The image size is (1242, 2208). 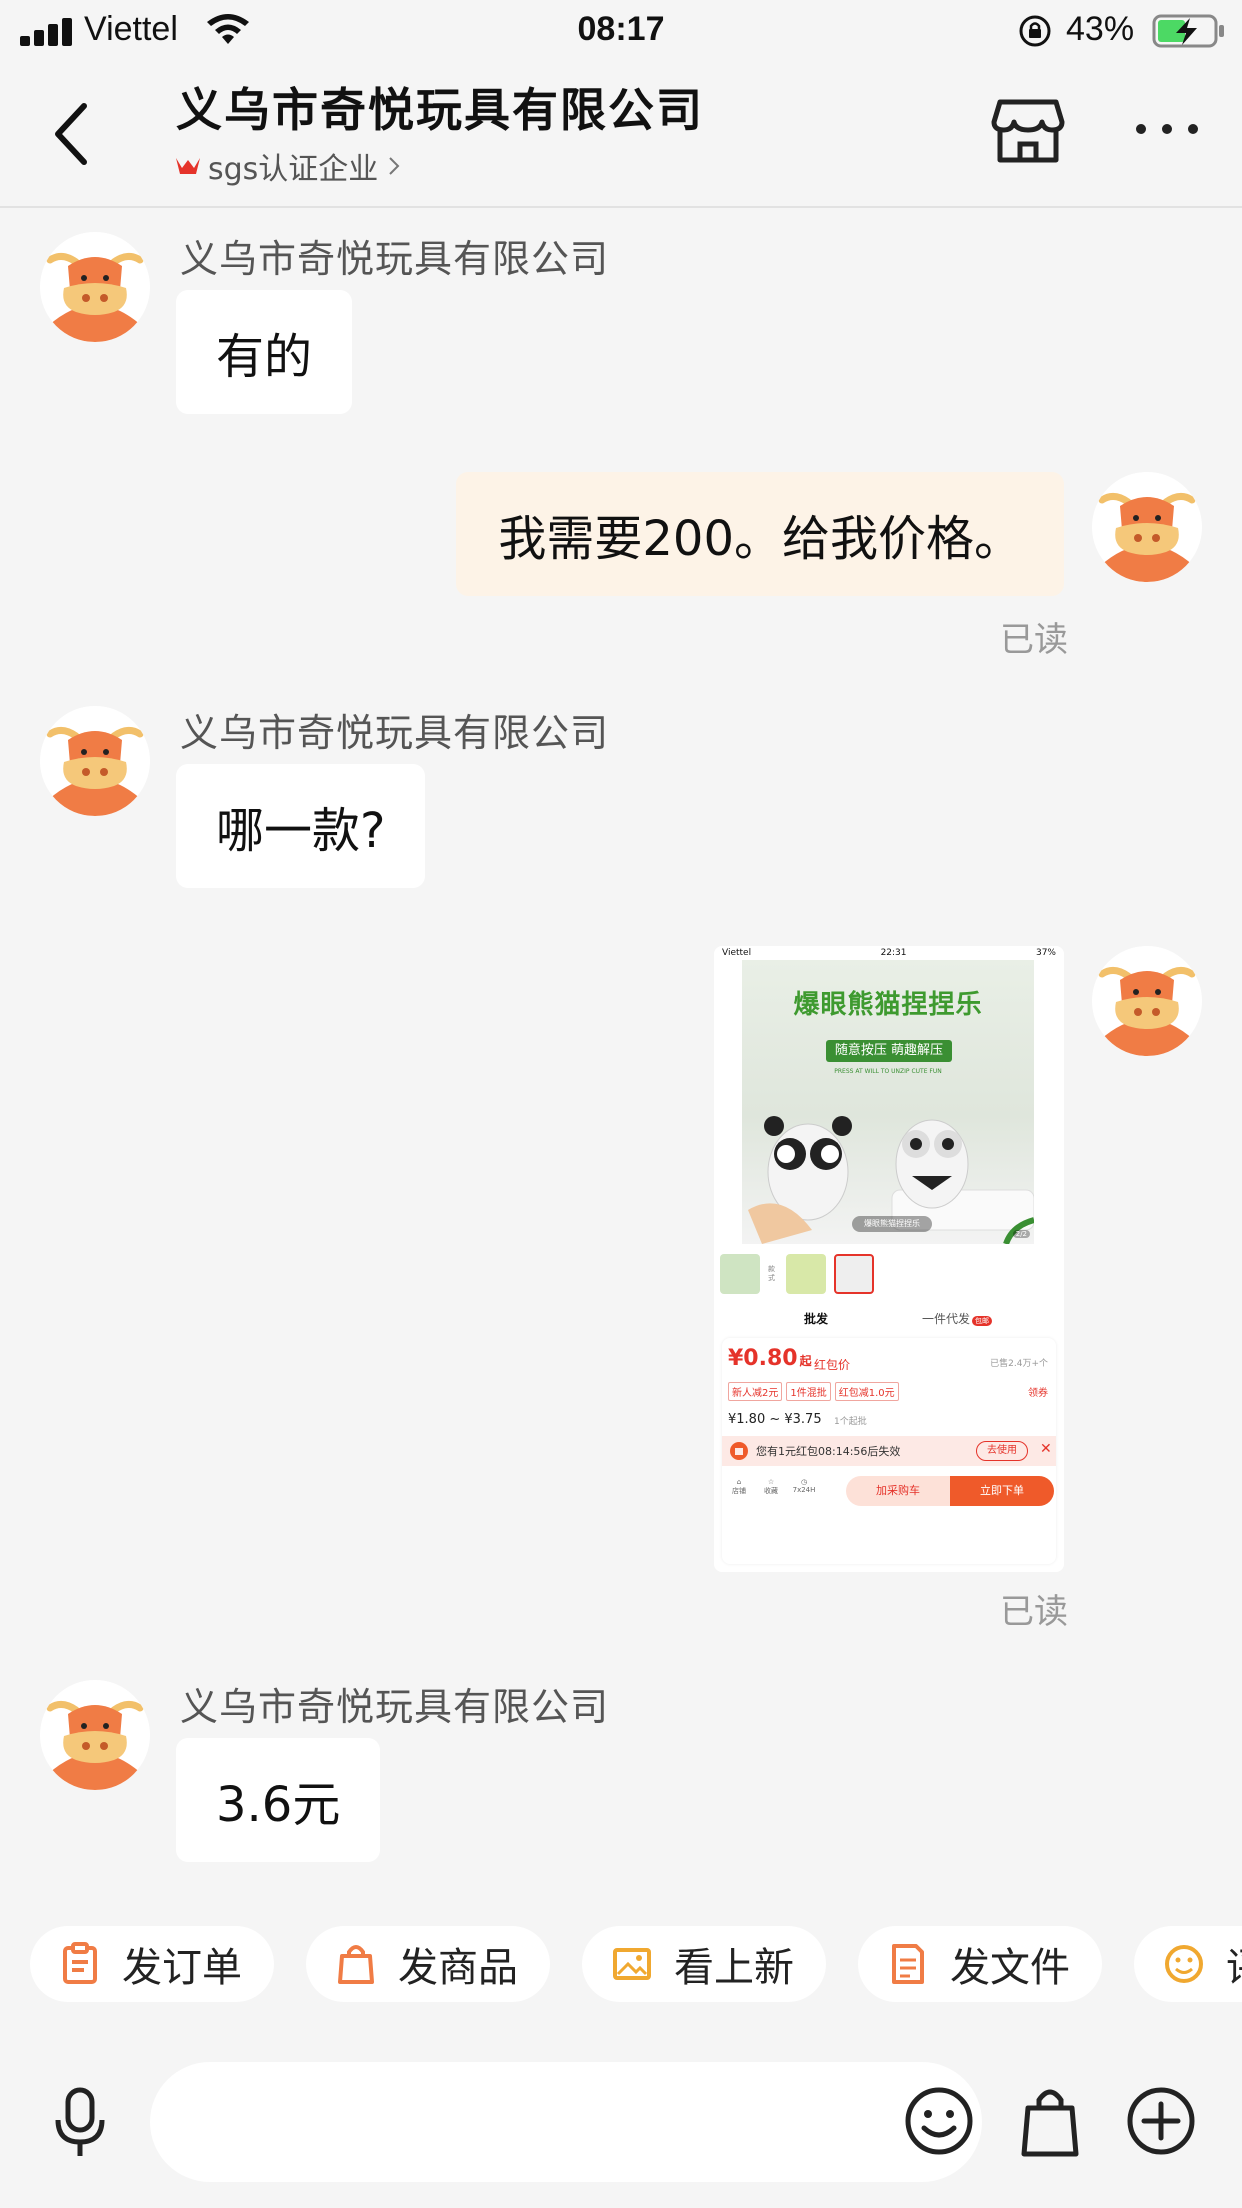 What do you see at coordinates (739, 1491) in the screenshot?
I see `store-label: 店铺` at bounding box center [739, 1491].